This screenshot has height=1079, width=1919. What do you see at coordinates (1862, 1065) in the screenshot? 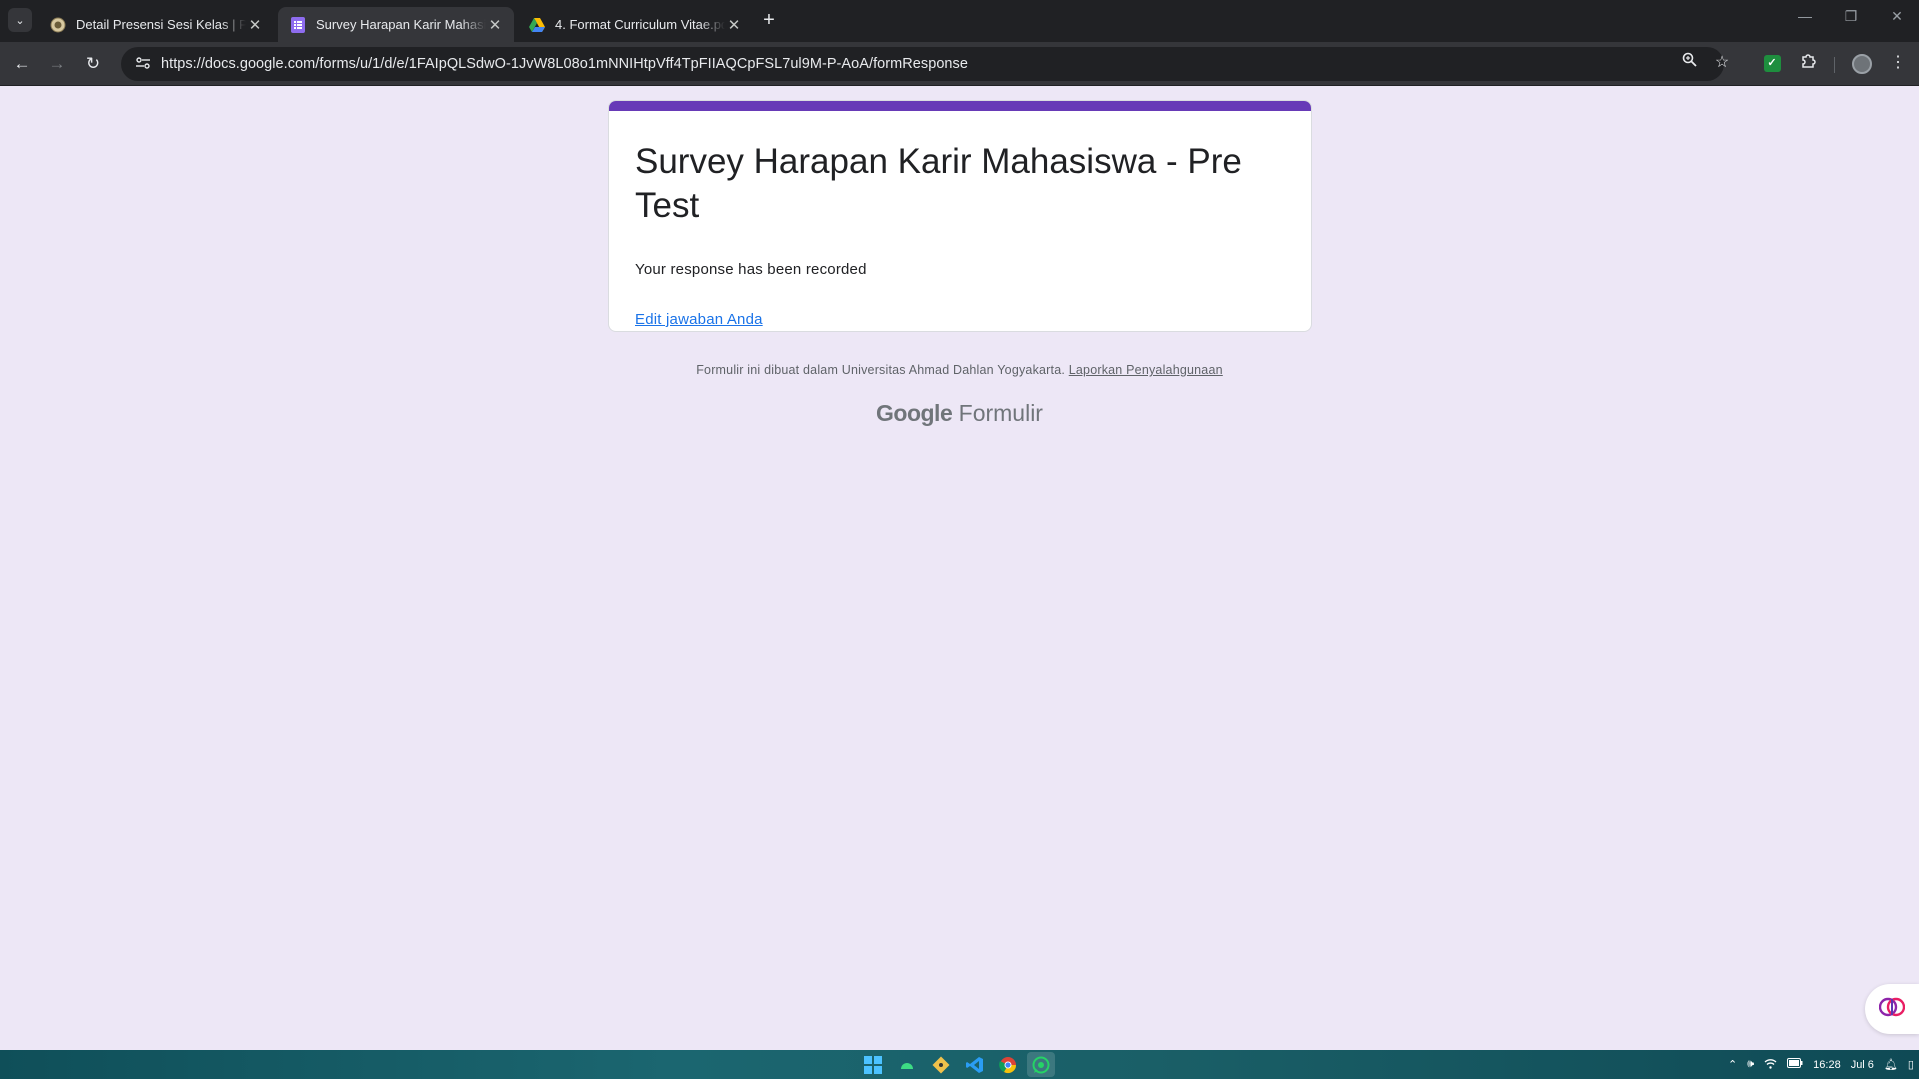
I see `clock-date: Jul 6` at bounding box center [1862, 1065].